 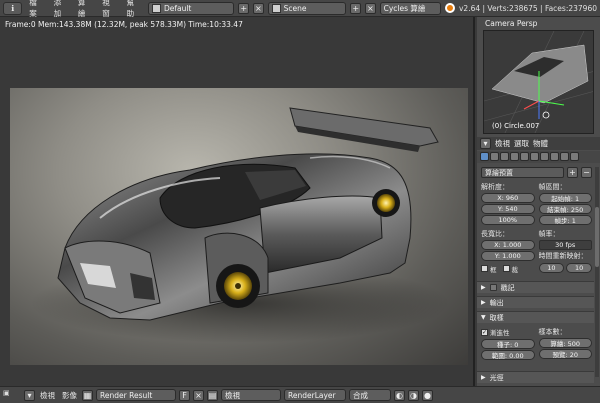 I want to click on view-name: 檢視, so click(x=232, y=395).